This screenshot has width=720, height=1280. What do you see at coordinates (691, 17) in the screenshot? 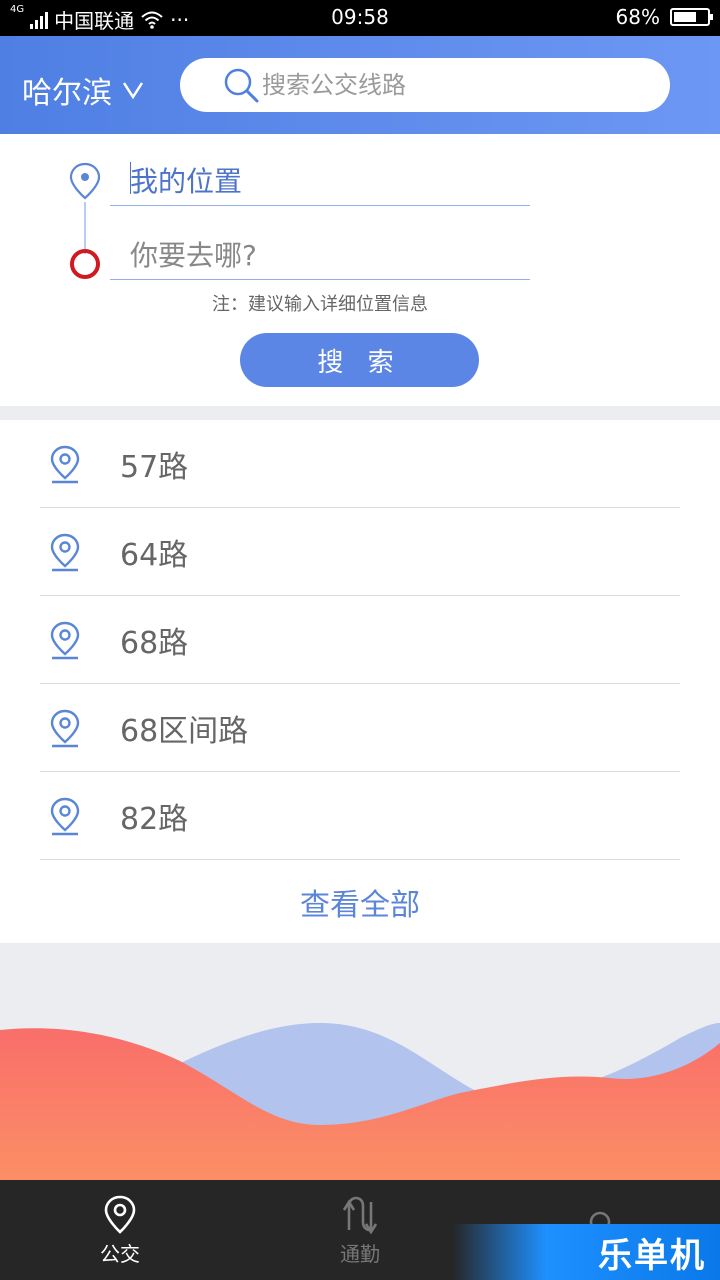
I see `battery-icon` at bounding box center [691, 17].